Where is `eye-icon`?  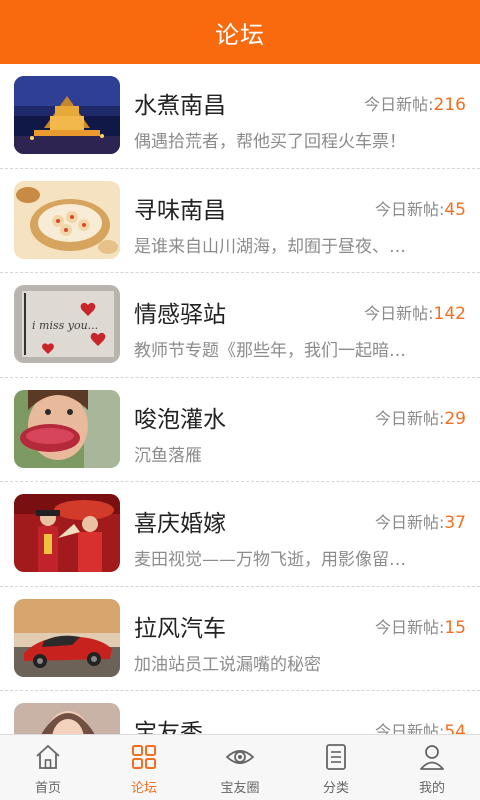 eye-icon is located at coordinates (240, 757).